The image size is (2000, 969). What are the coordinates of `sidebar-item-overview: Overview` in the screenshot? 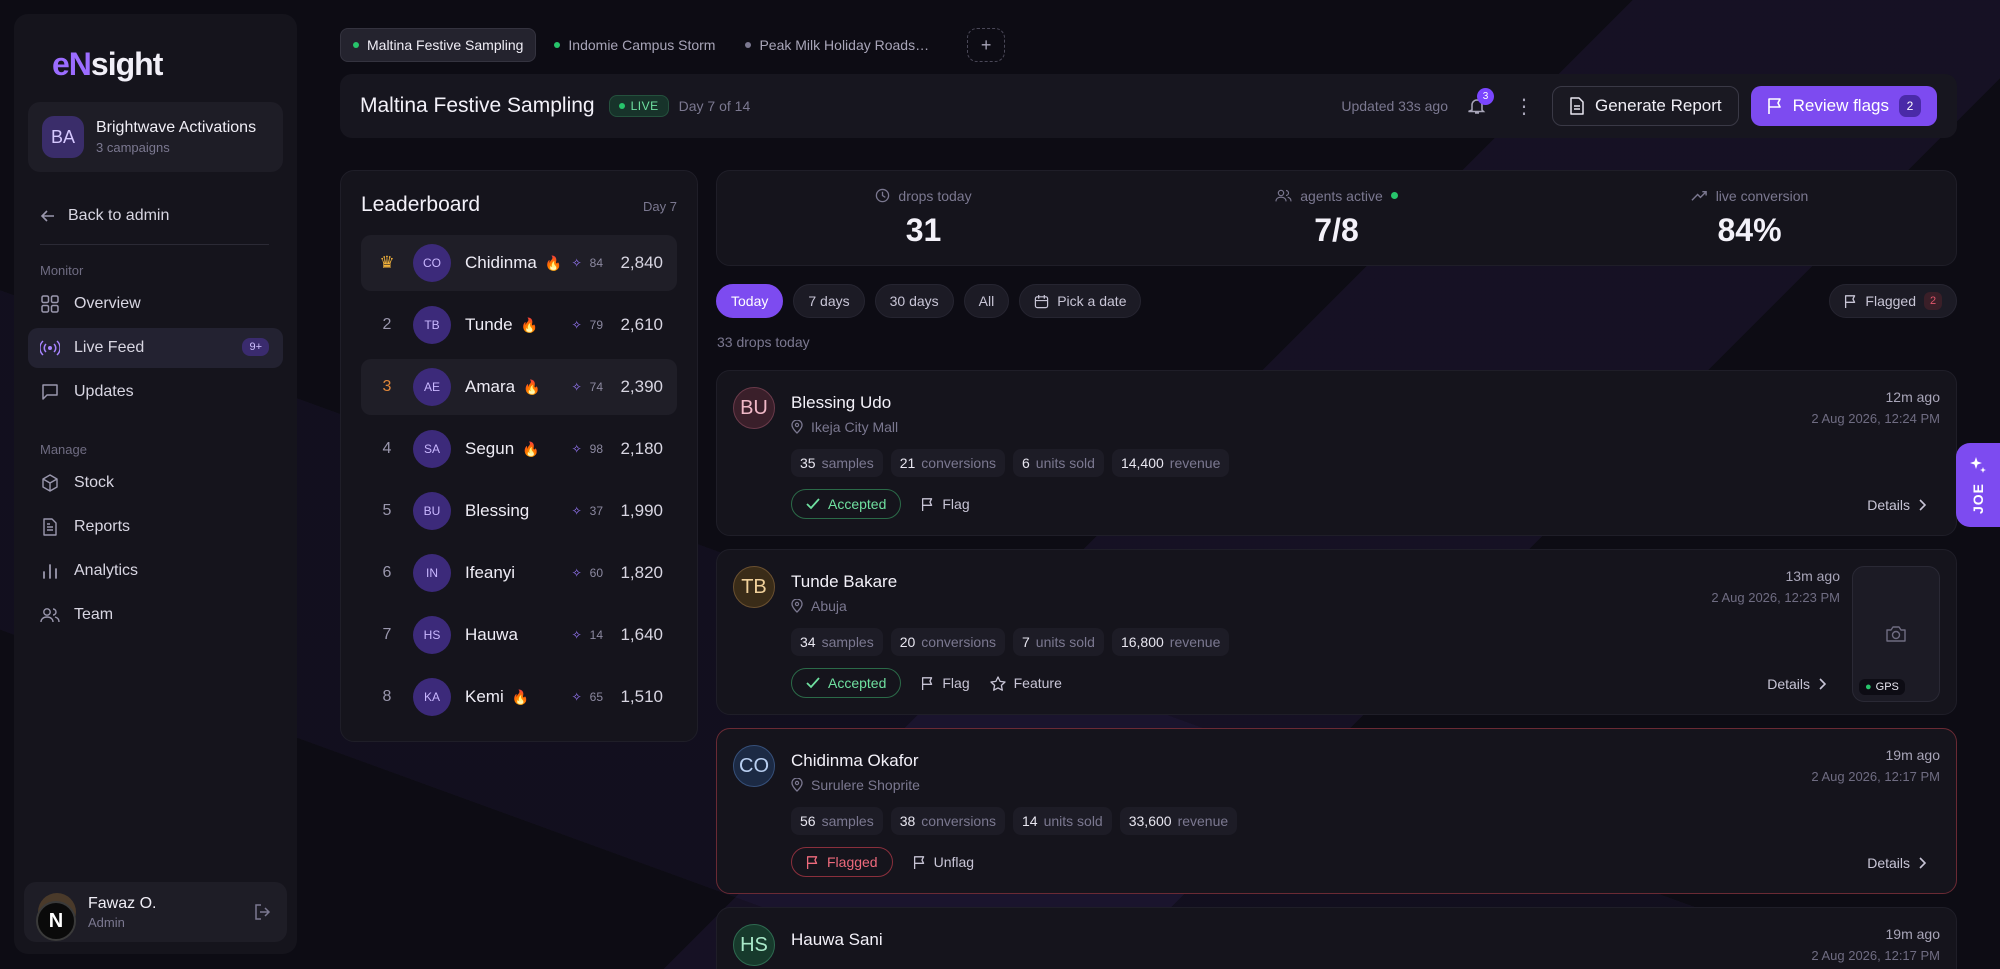 It's located at (155, 304).